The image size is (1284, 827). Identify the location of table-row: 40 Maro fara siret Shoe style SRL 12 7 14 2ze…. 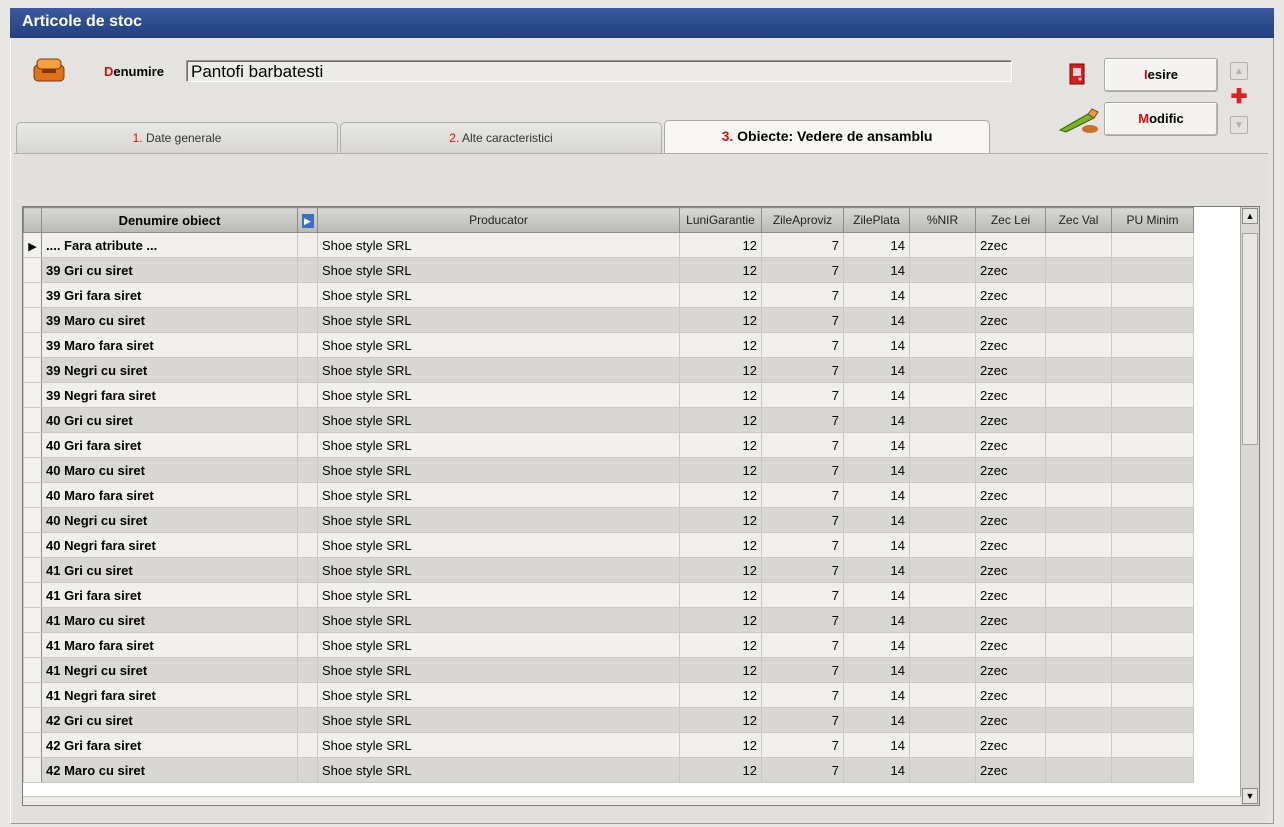
(608, 495).